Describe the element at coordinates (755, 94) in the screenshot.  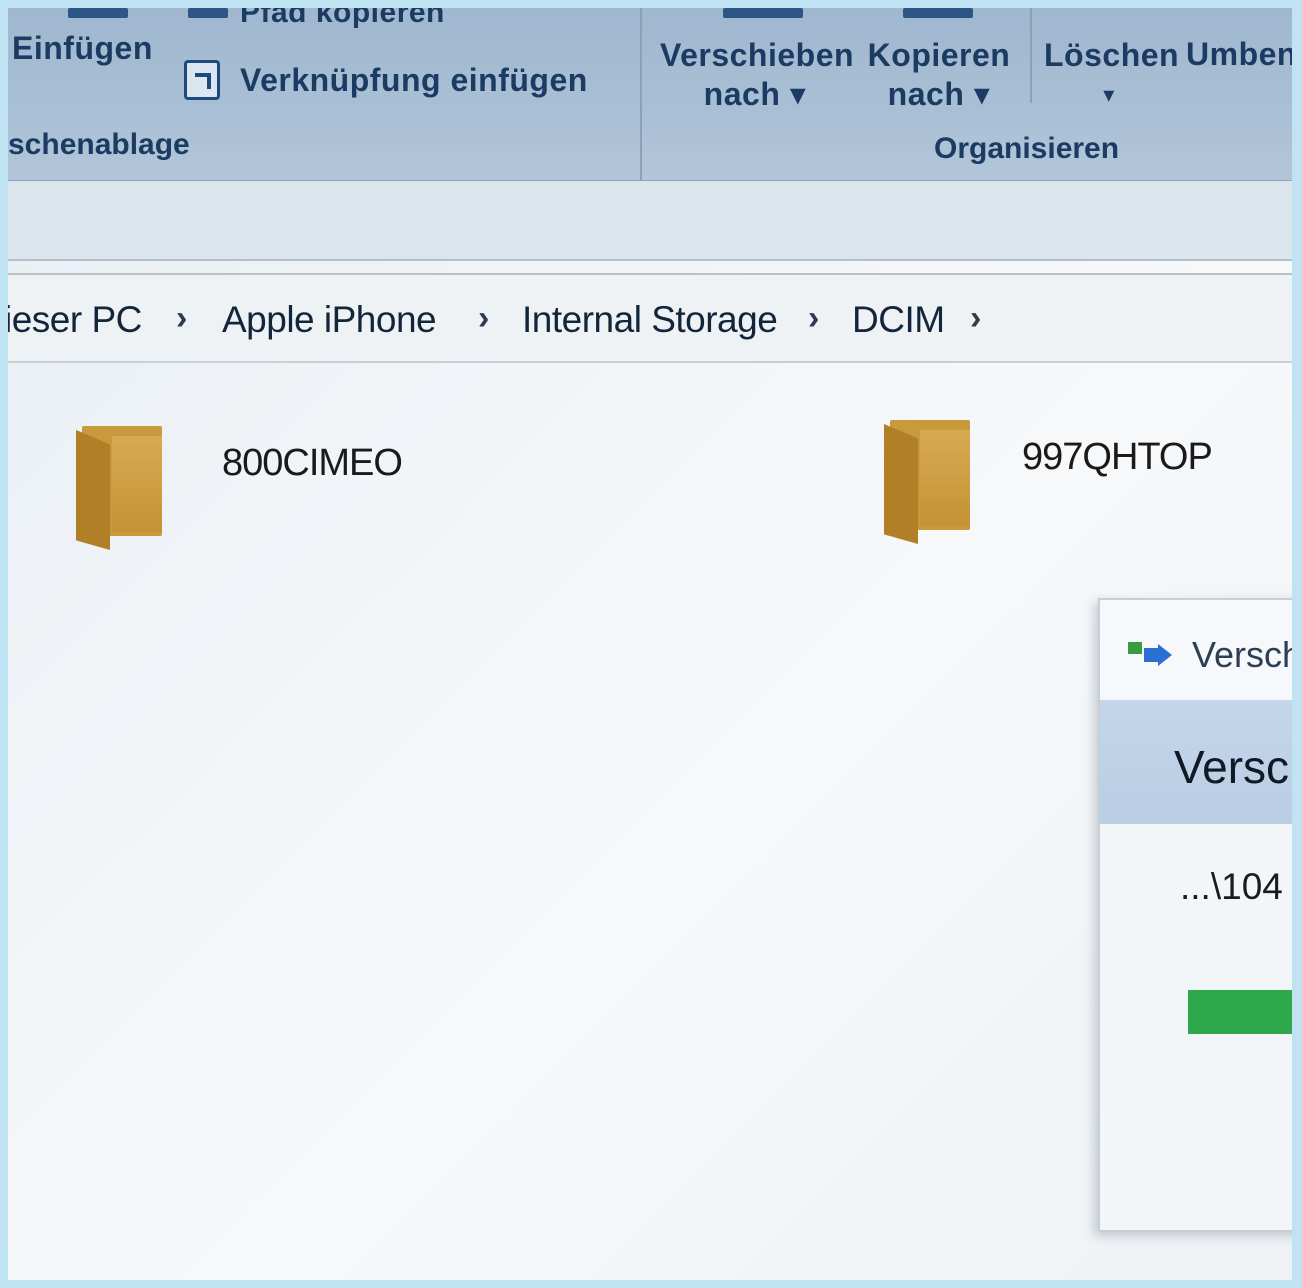
I see `move-to-label-2: nach ▾` at that location.